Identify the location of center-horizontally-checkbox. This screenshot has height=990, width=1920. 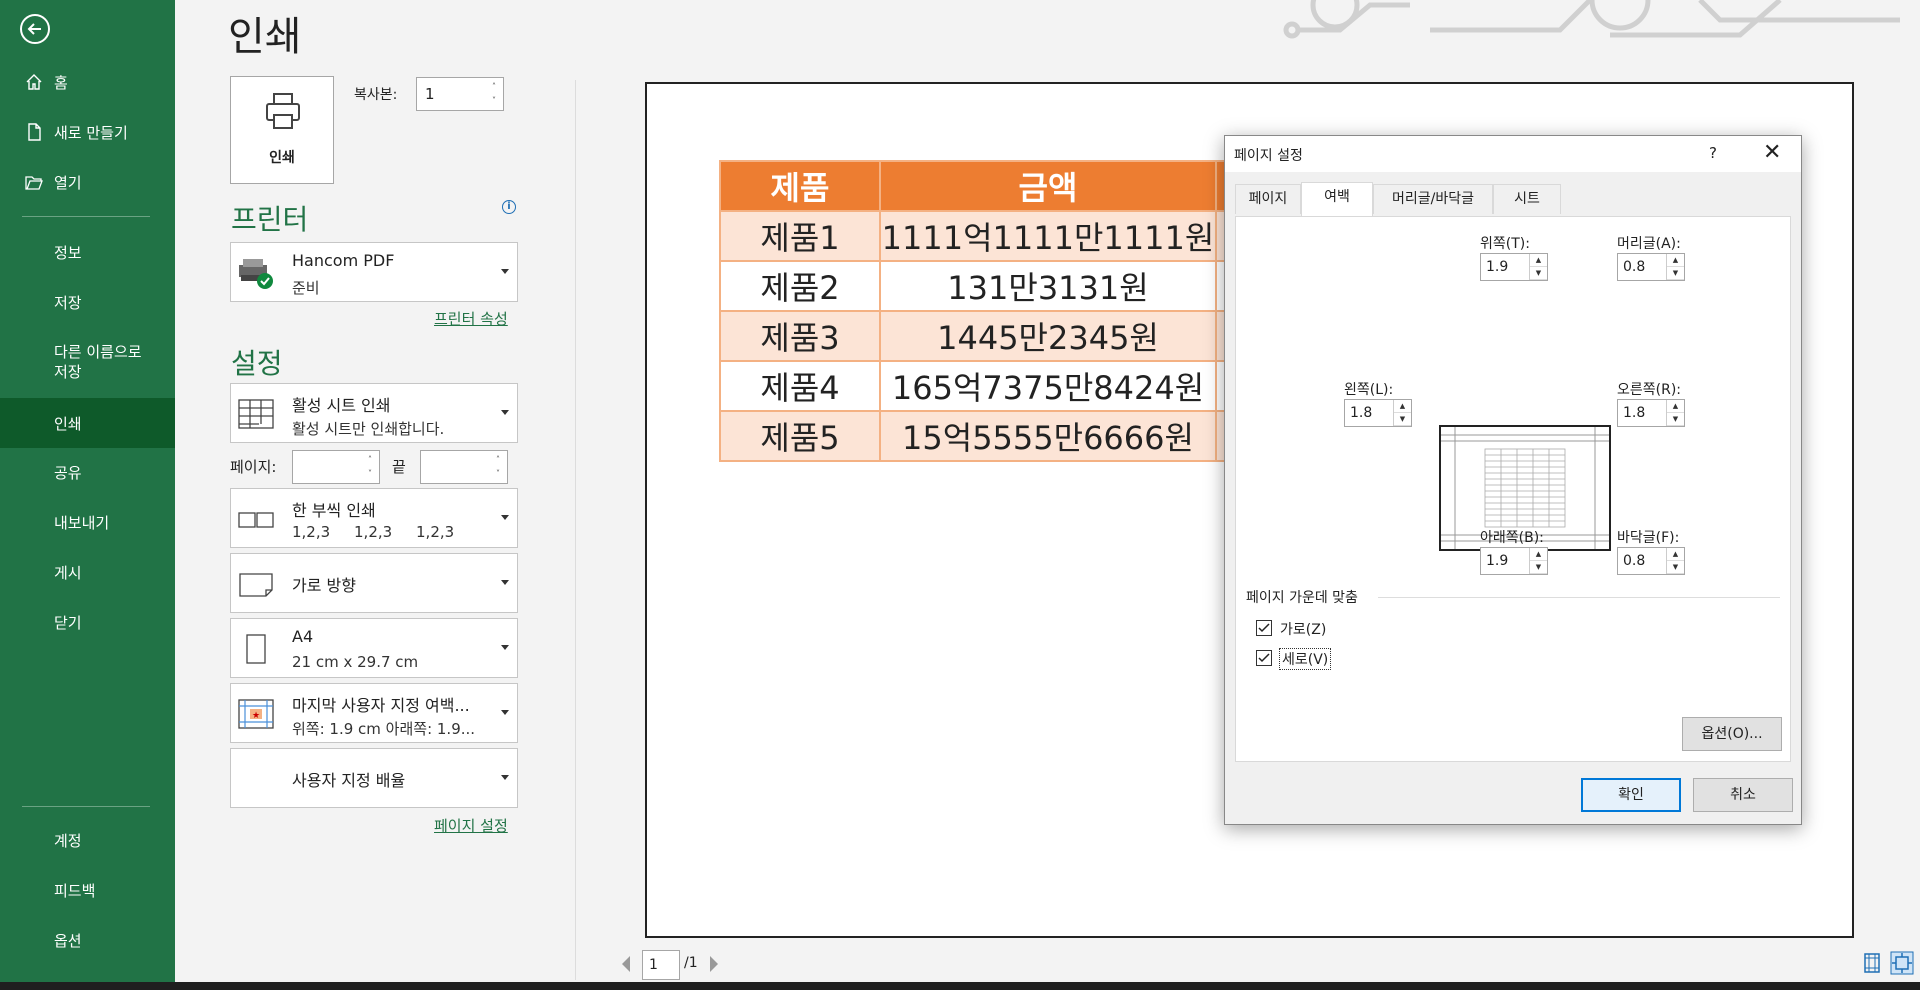
(1264, 628).